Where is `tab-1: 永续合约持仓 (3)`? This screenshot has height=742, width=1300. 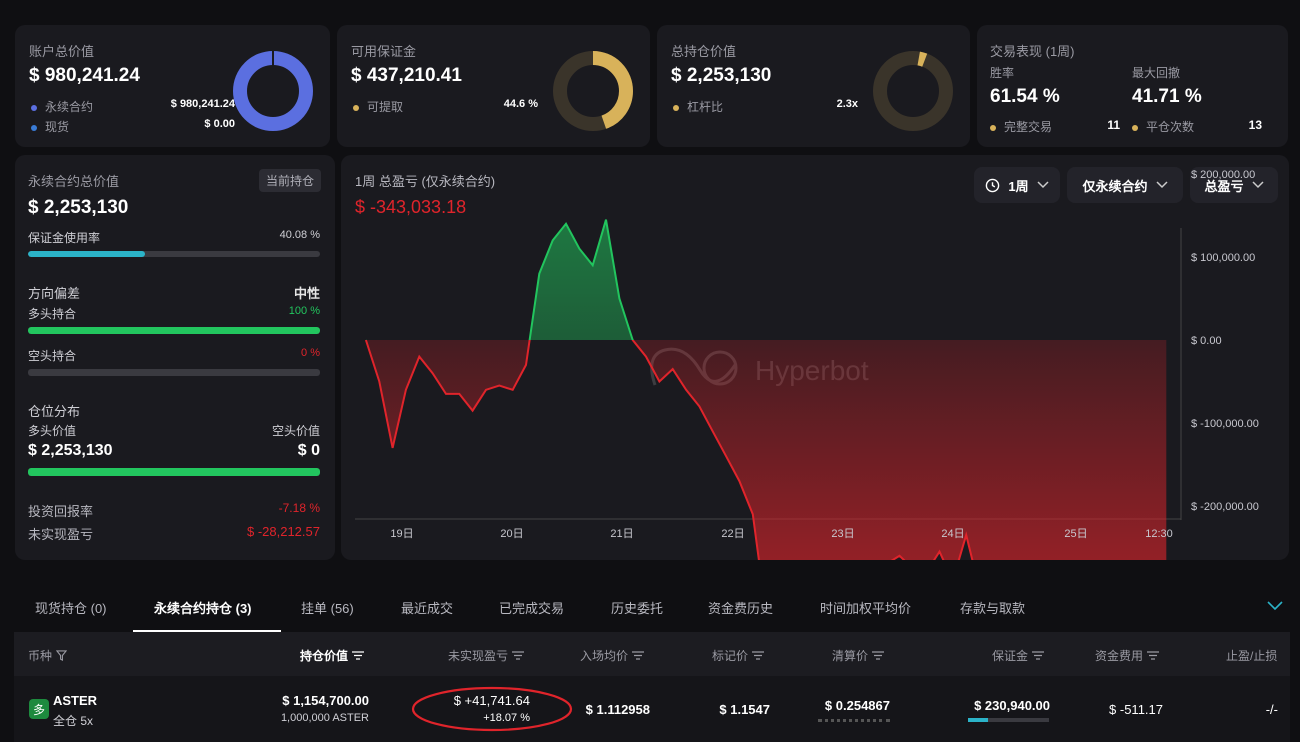
tab-1: 永续合约持仓 (3) is located at coordinates (203, 607).